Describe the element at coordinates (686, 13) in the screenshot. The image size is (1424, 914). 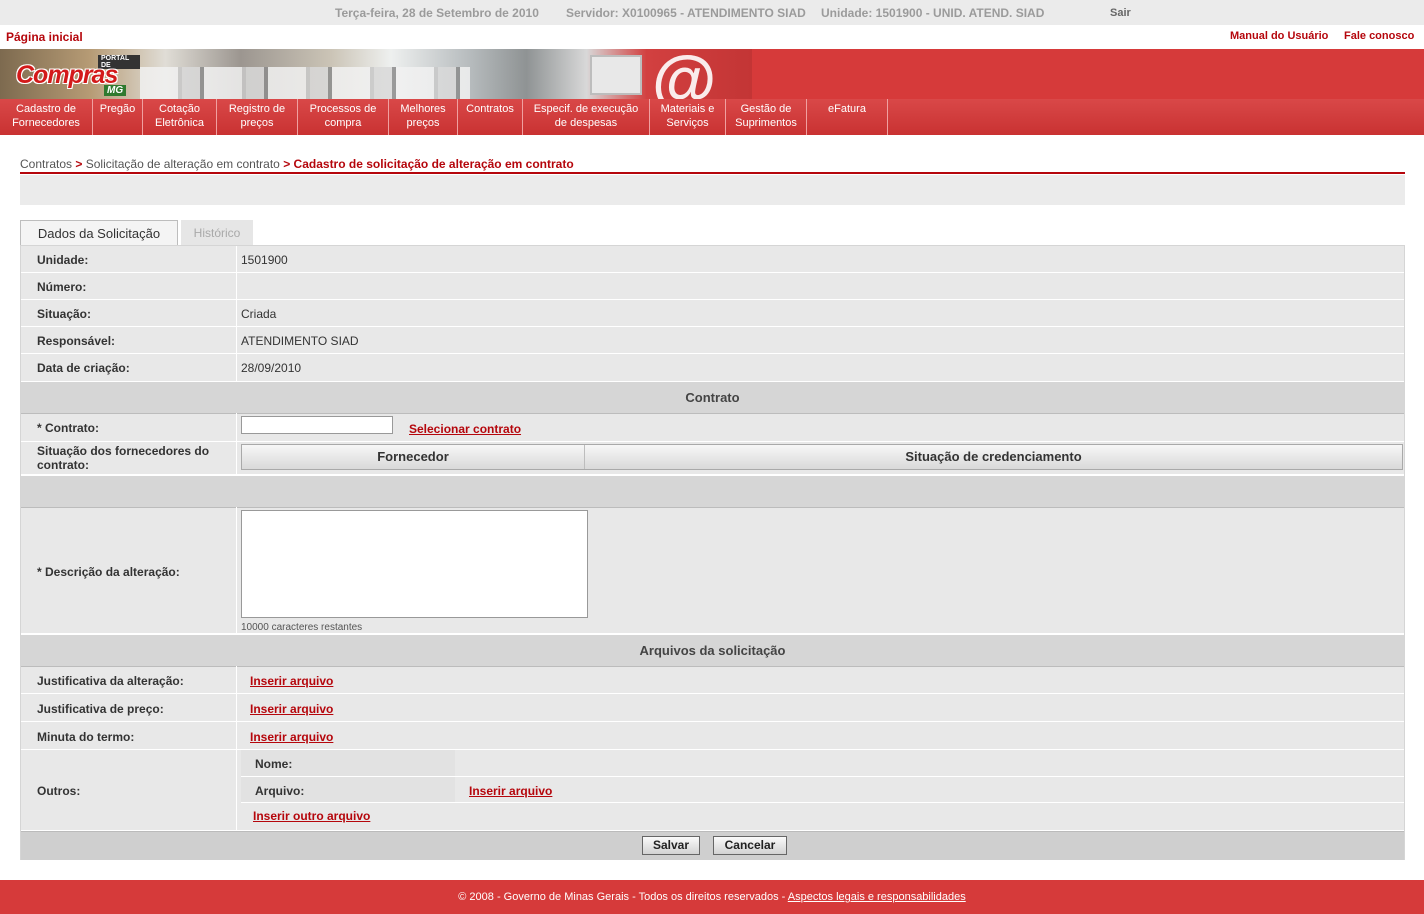
I see `server-info: Servidor: X0100965 - ATENDIMENTO SIAD` at that location.